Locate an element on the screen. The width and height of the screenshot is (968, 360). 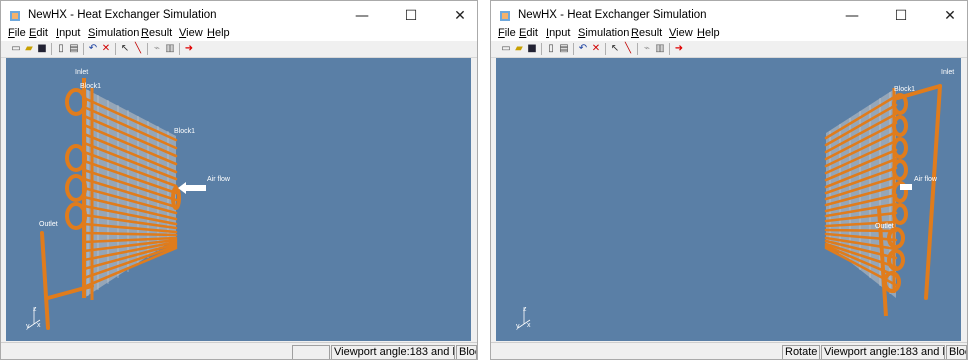
status-bar: Viewport angle:183 and heig Bloc is located at coordinates (239, 350).